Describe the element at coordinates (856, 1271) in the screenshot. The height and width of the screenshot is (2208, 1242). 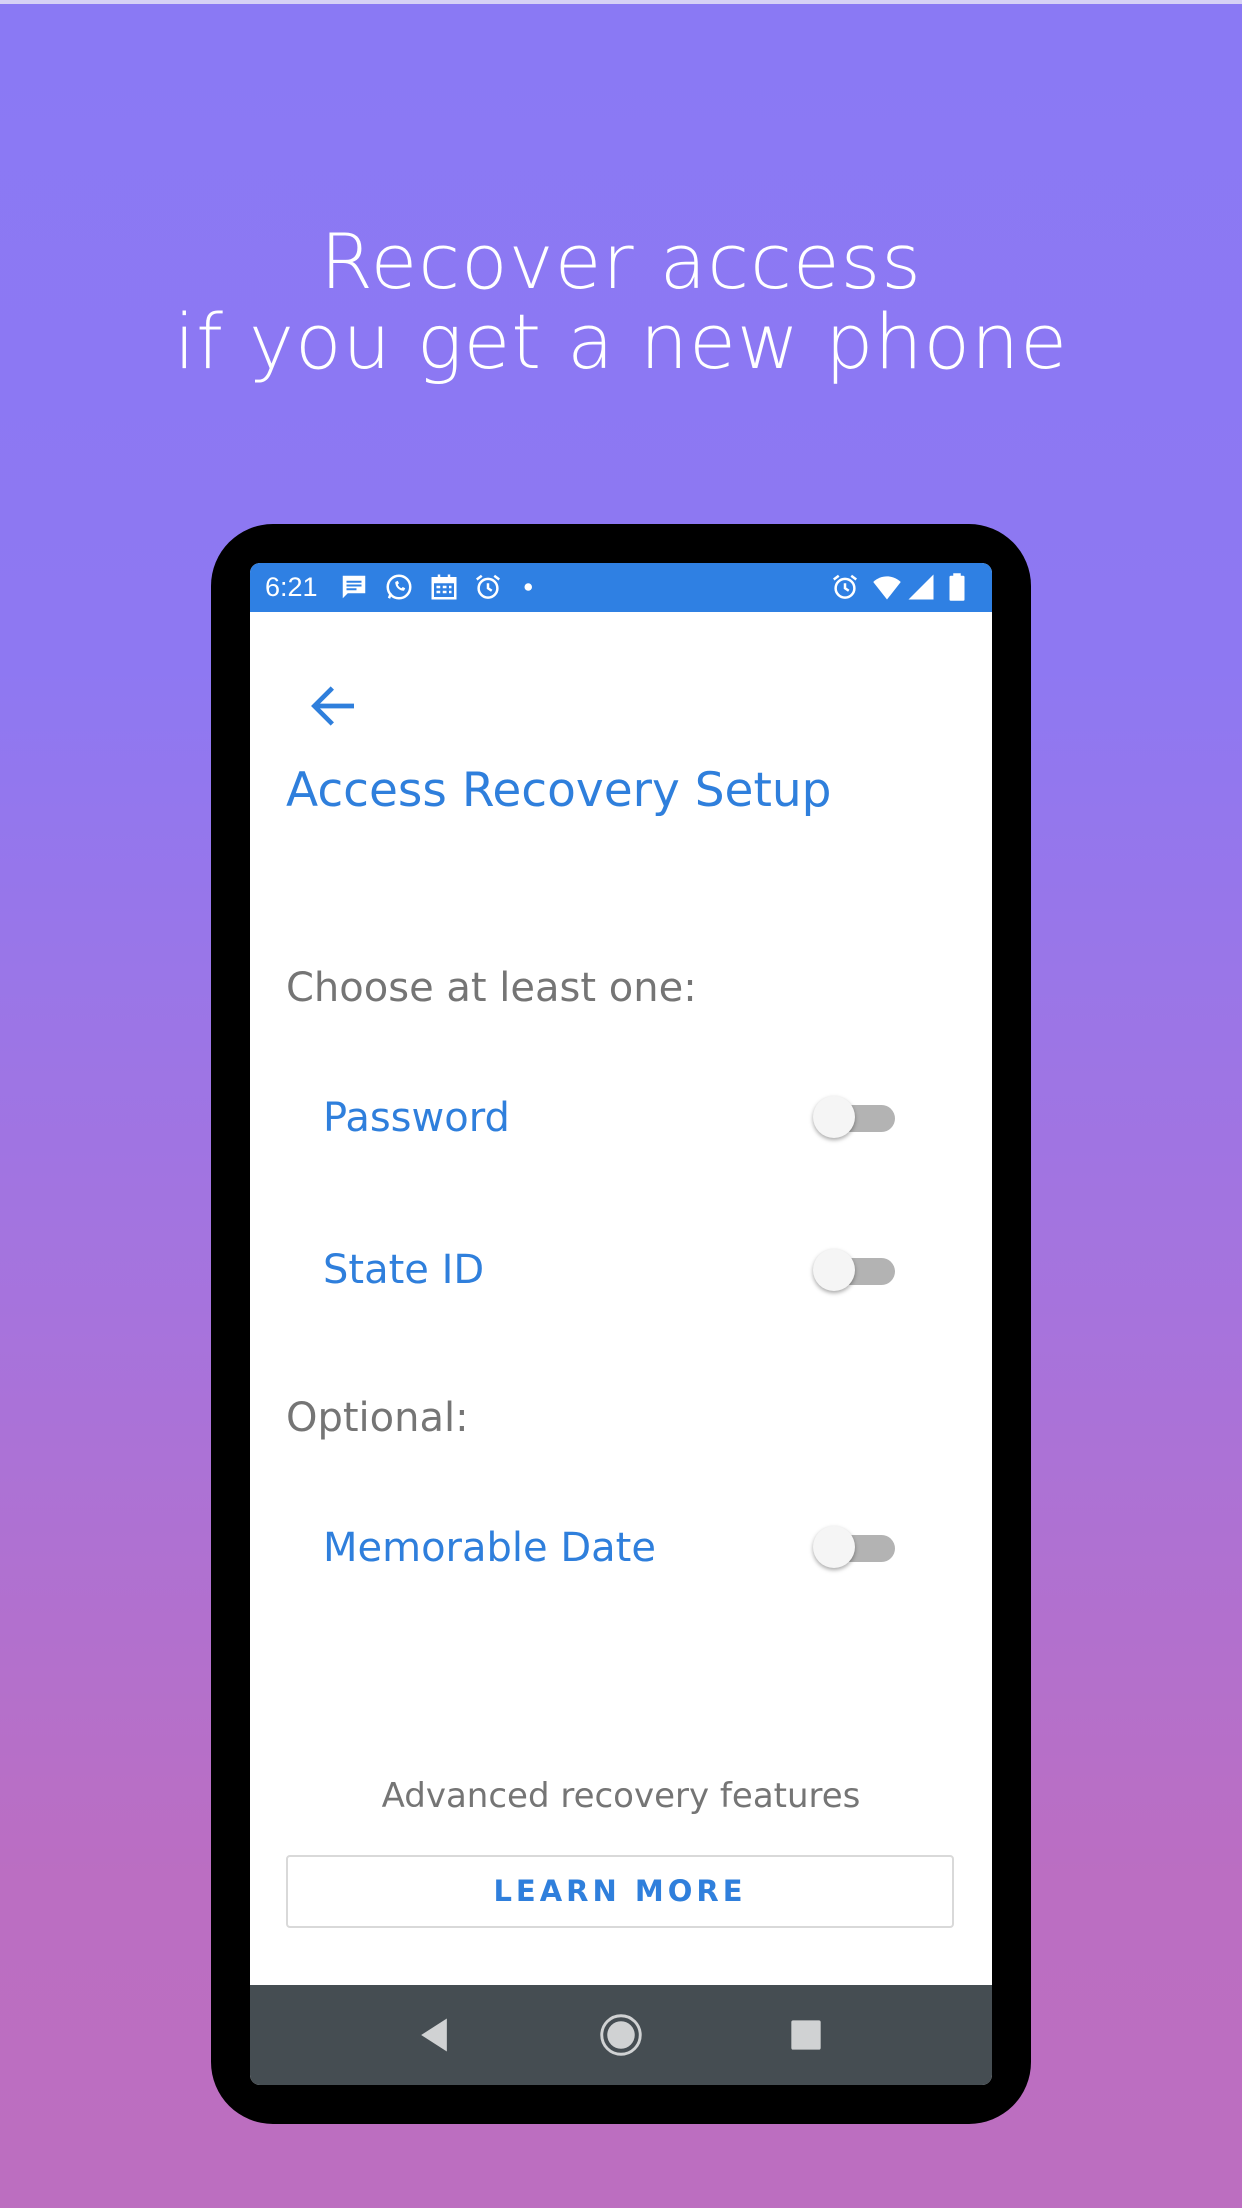
I see `state-id-toggle` at that location.